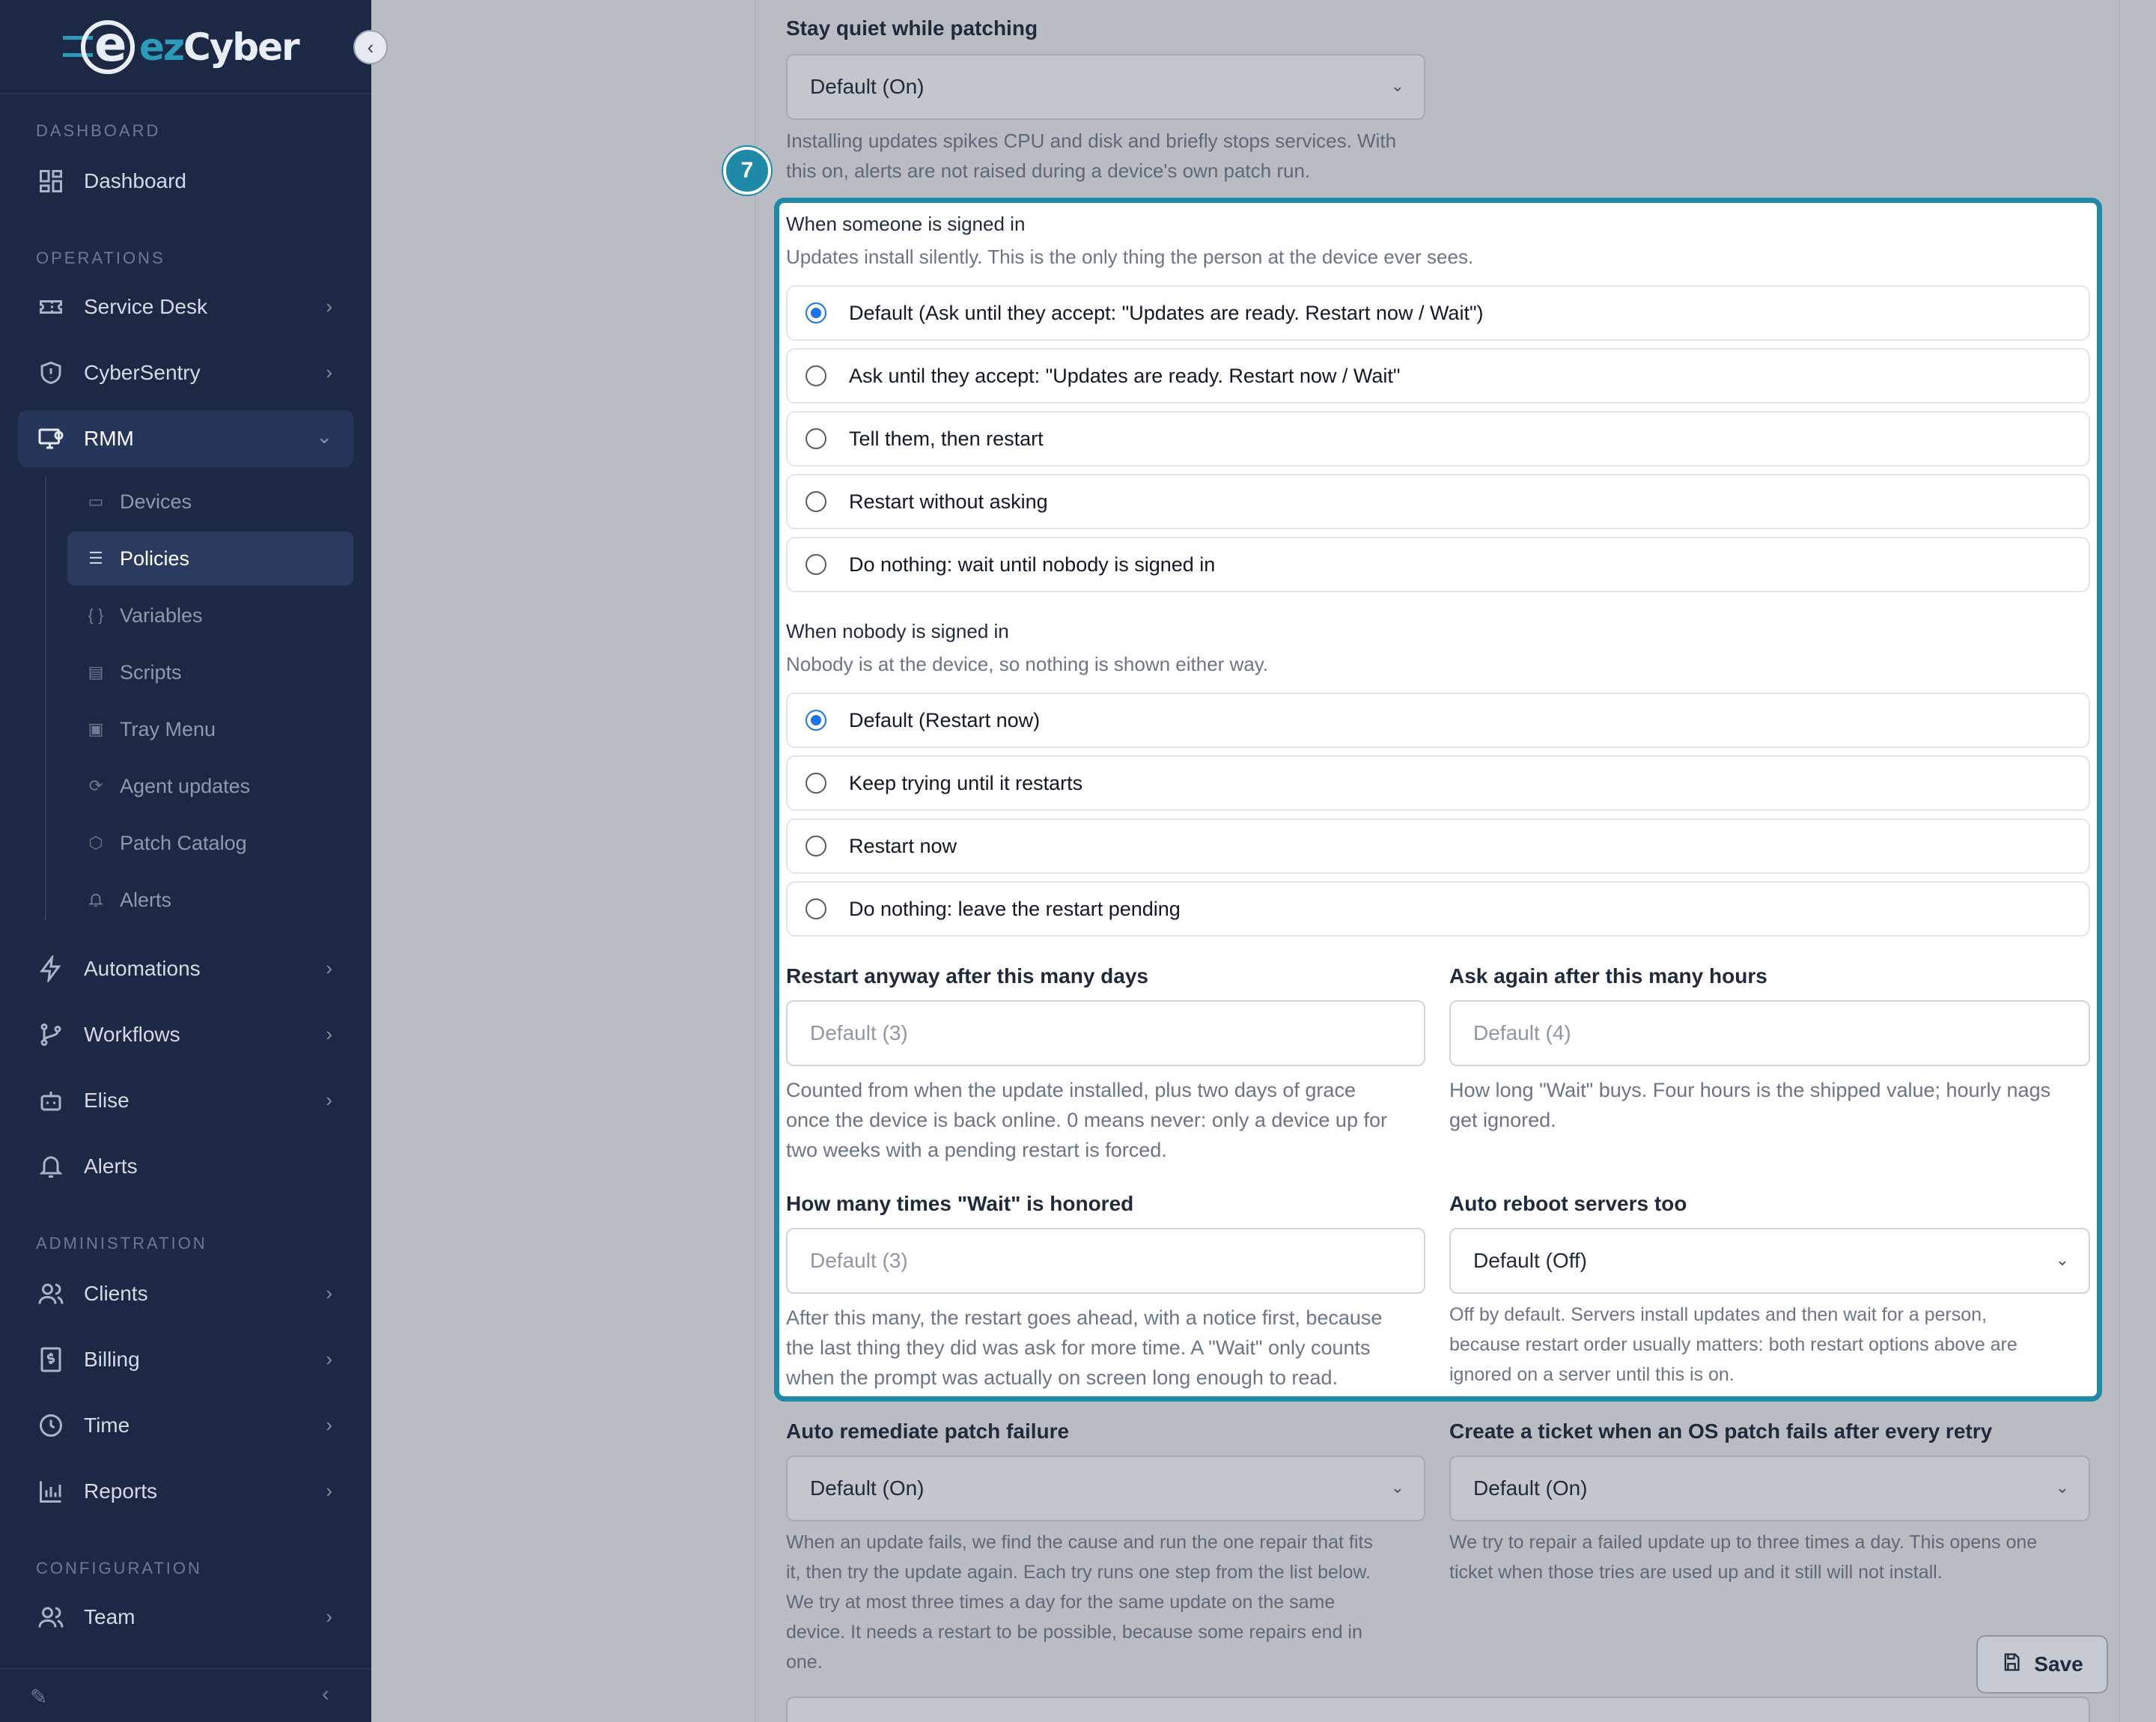 The height and width of the screenshot is (1722, 2156). I want to click on sub-devices-label: Devices, so click(156, 501).